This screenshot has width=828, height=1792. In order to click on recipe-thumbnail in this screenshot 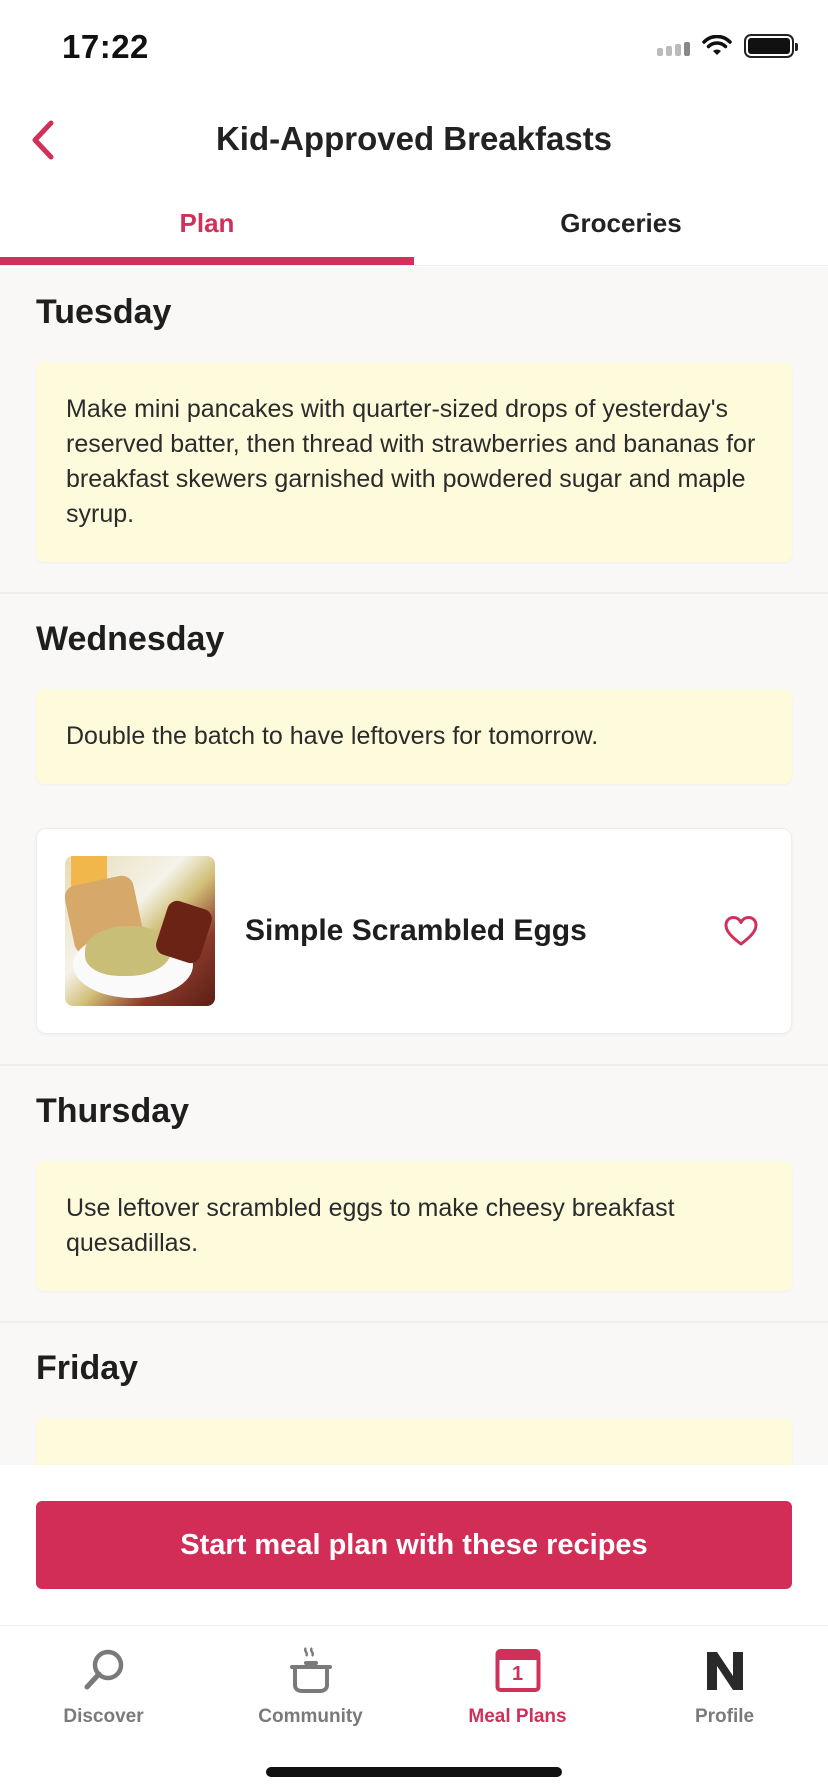, I will do `click(140, 931)`.